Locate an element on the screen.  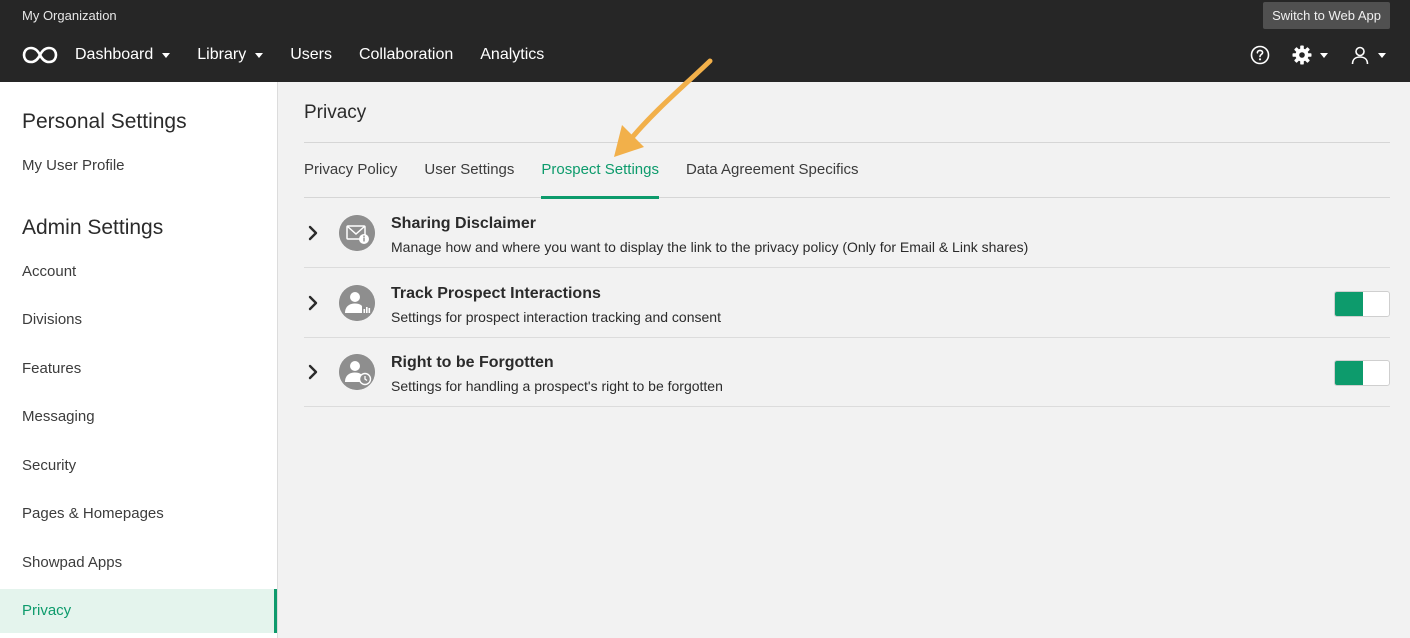
gear-icon is located at coordinates (1302, 55).